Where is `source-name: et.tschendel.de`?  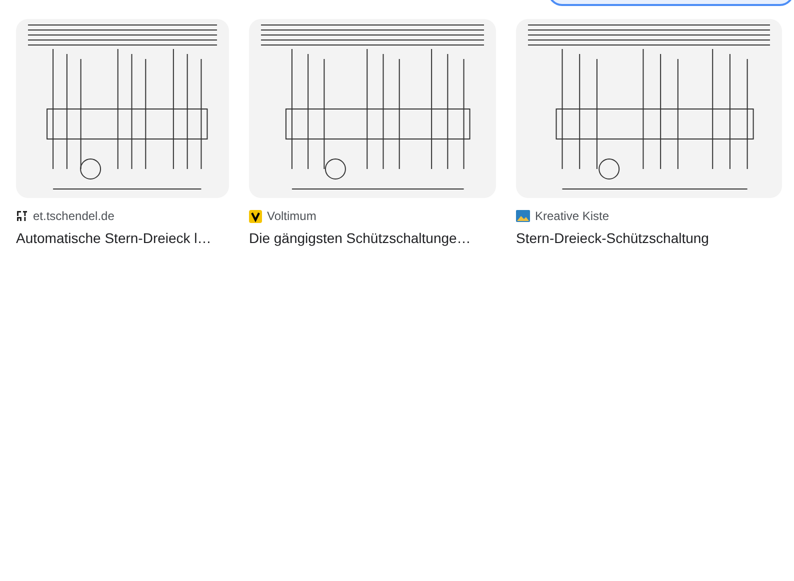 source-name: et.tschendel.de is located at coordinates (73, 216).